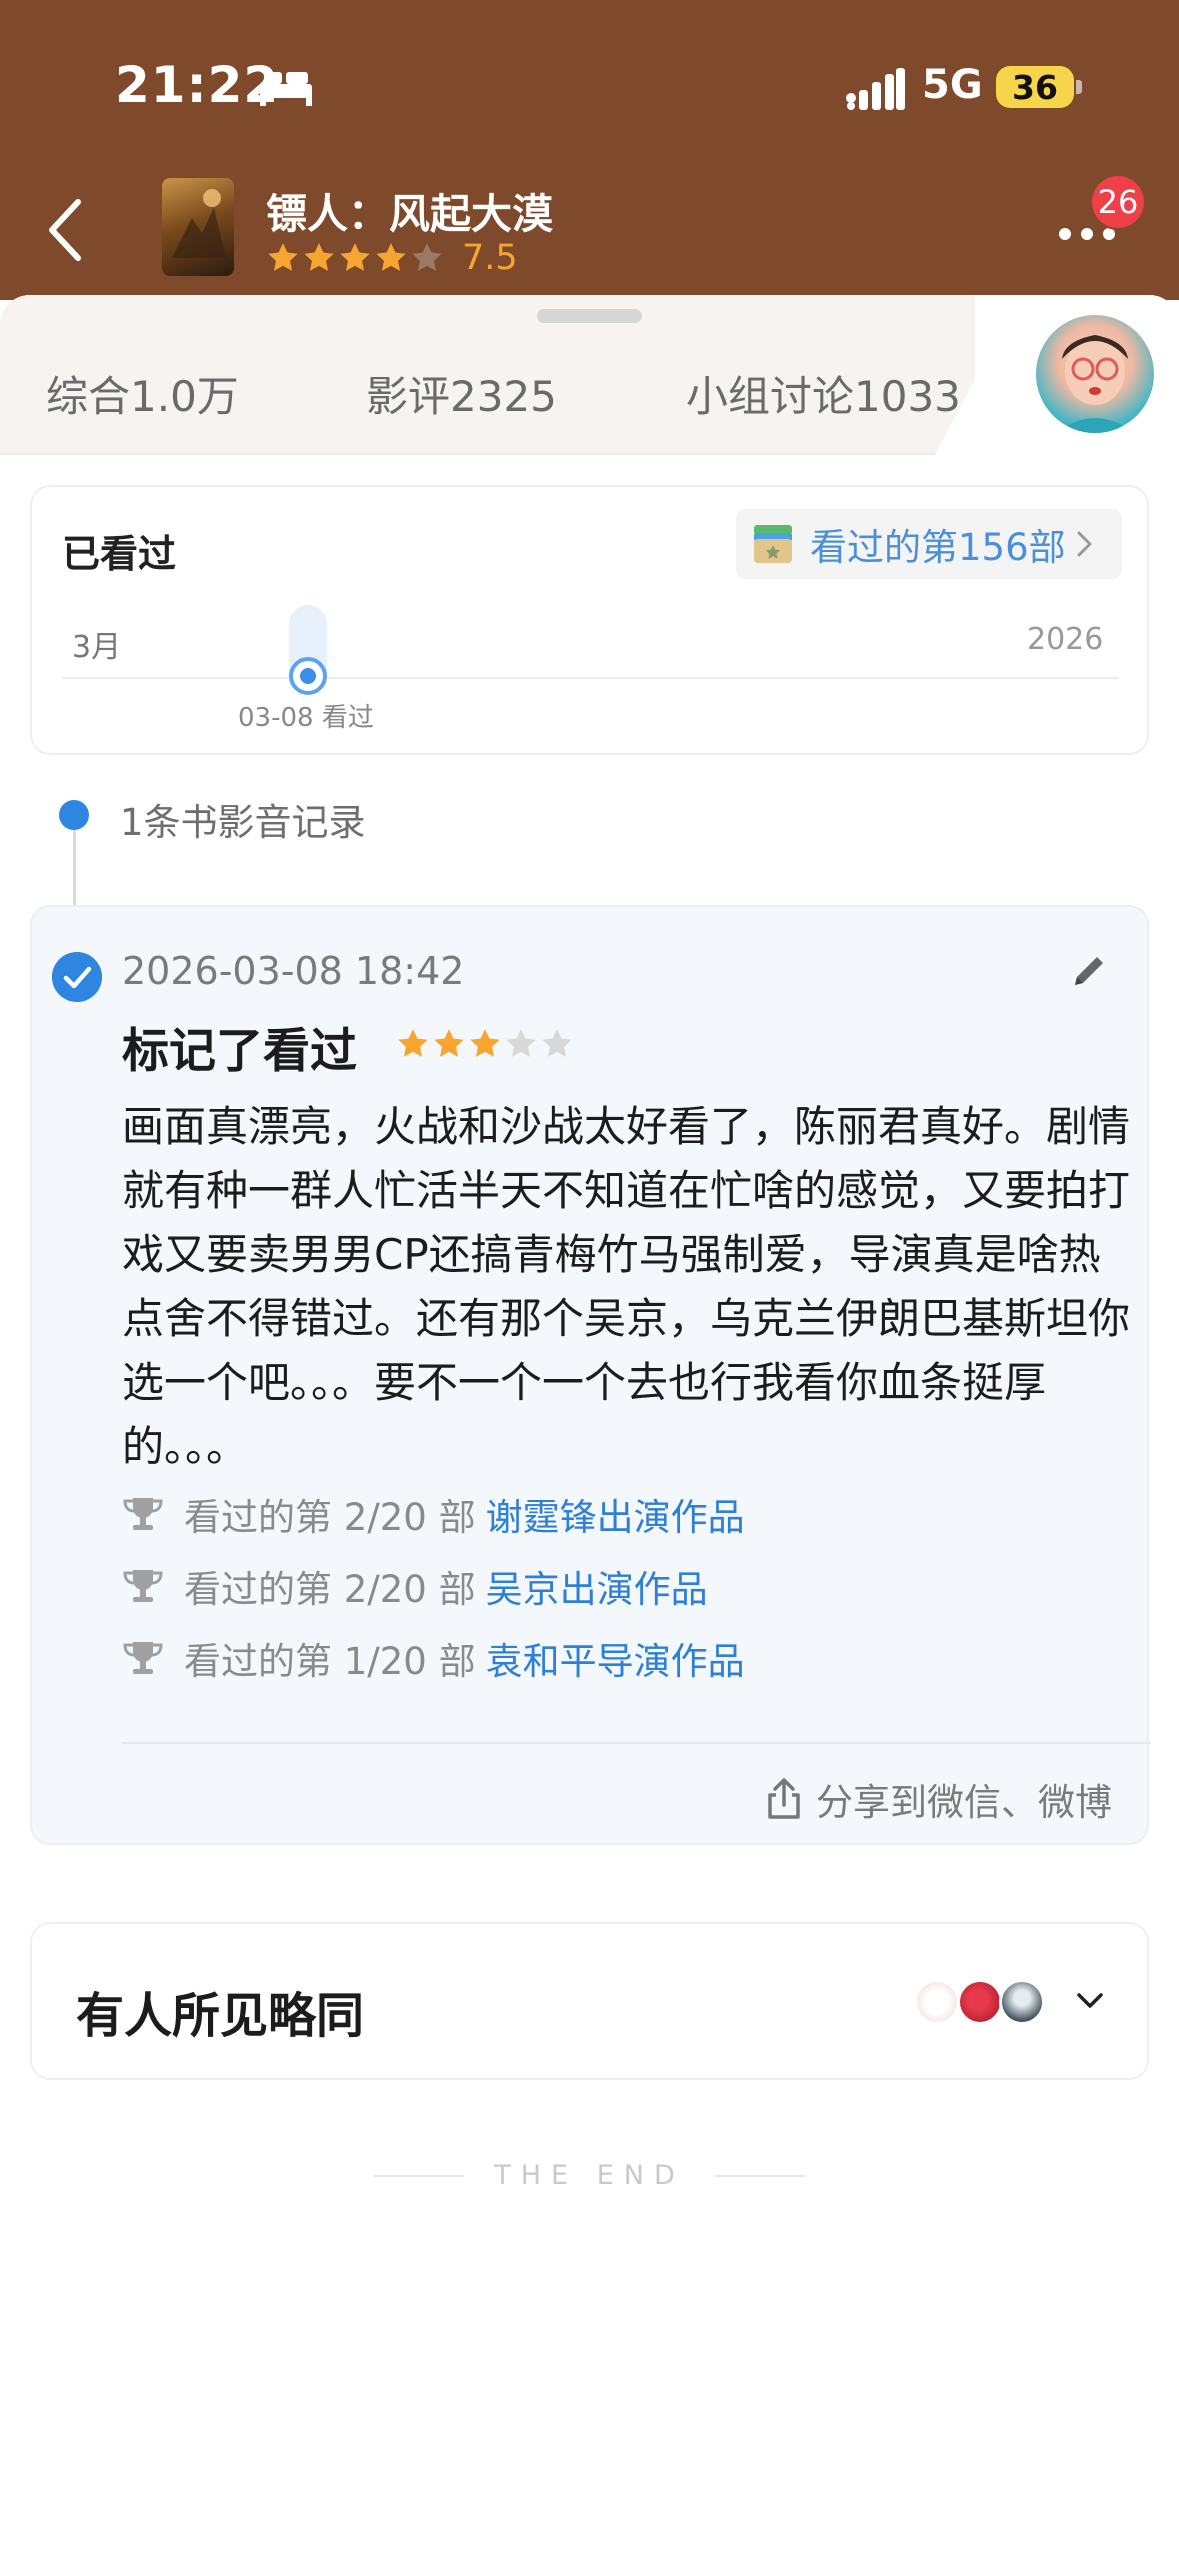 The height and width of the screenshot is (2556, 1179). I want to click on battery-tip, so click(1079, 87).